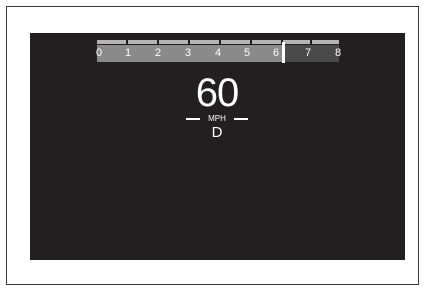 This screenshot has width=427, height=291. I want to click on tachometer-label: 5, so click(247, 53).